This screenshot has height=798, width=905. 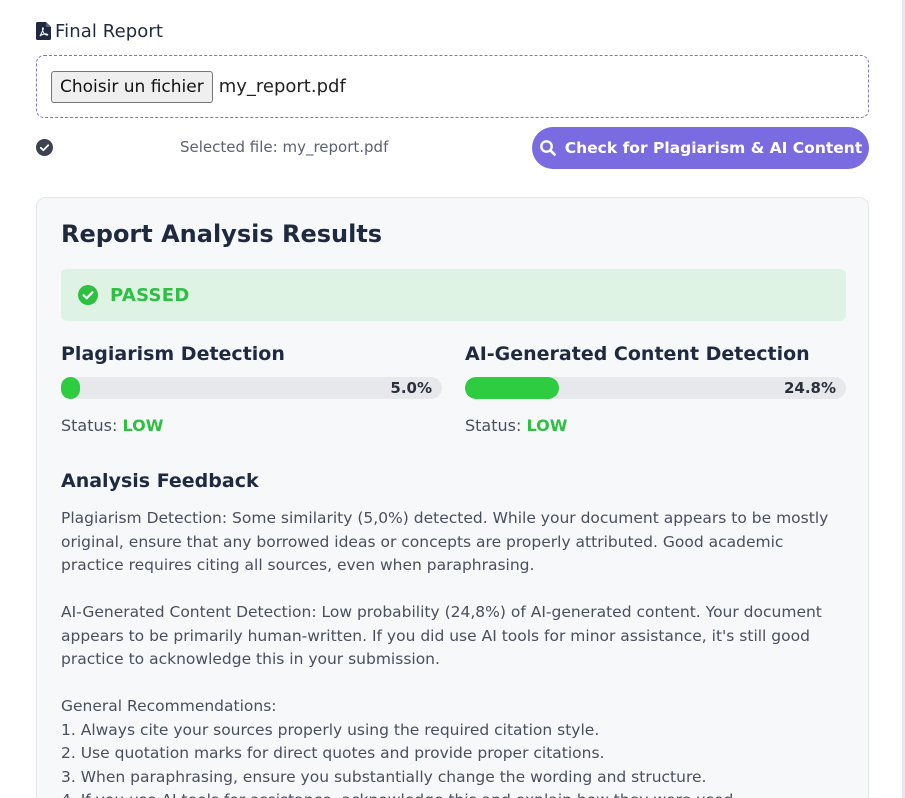 What do you see at coordinates (282, 86) in the screenshot?
I see `chosen-file-name: my_report.pdf` at bounding box center [282, 86].